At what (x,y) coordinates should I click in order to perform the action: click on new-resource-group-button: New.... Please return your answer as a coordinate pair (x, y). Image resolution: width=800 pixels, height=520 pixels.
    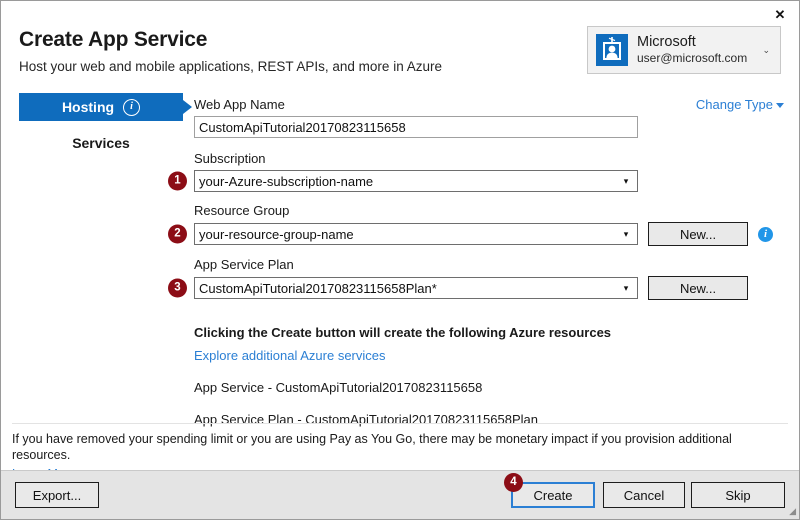
    Looking at the image, I should click on (698, 234).